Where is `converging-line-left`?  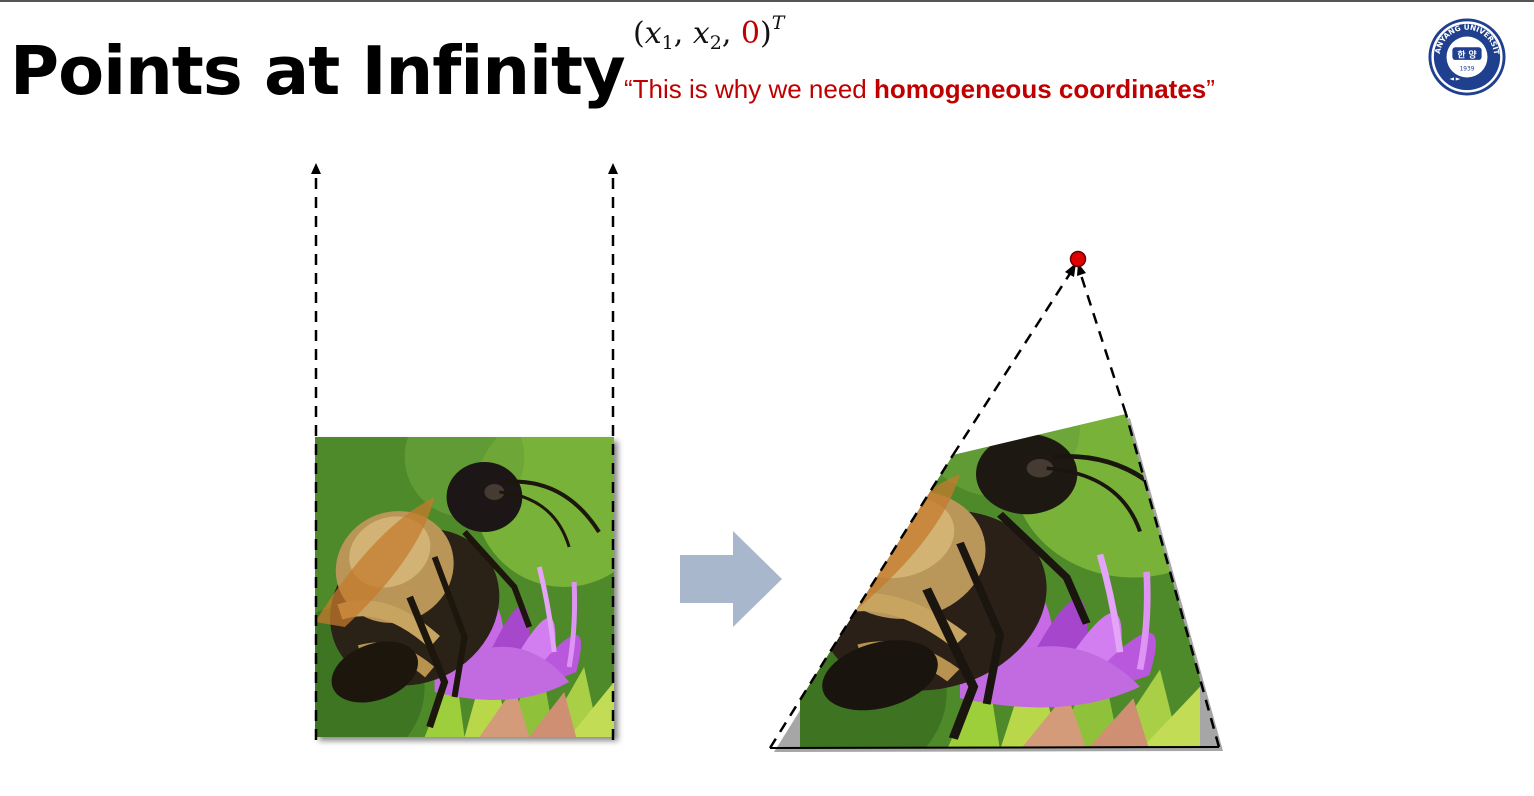
converging-line-left is located at coordinates (1012, 363).